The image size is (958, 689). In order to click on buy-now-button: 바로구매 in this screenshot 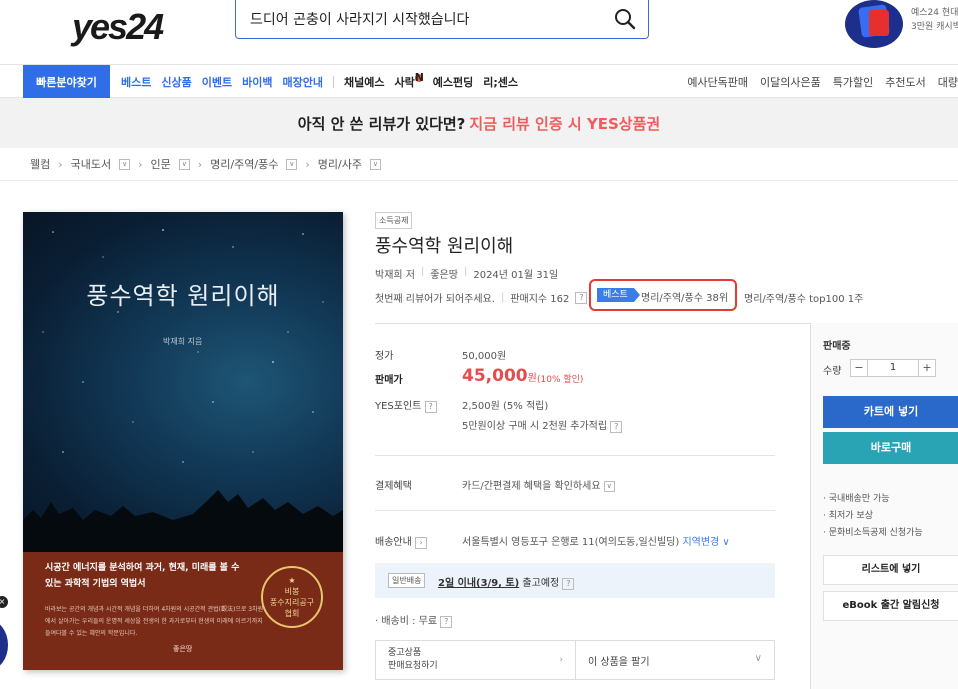, I will do `click(890, 448)`.